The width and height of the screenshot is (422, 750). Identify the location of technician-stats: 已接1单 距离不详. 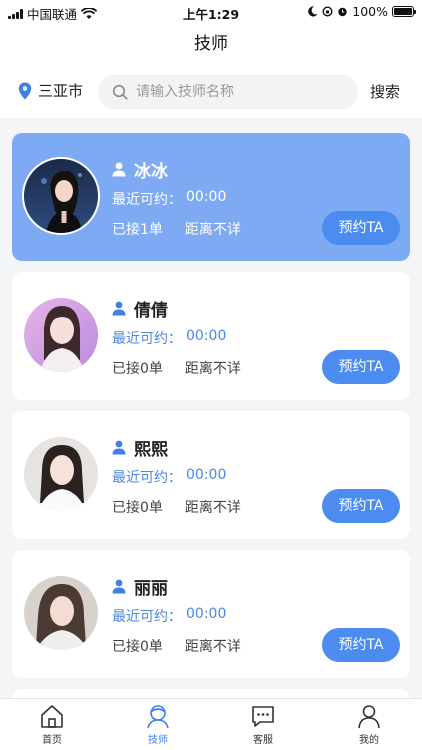
(176, 229).